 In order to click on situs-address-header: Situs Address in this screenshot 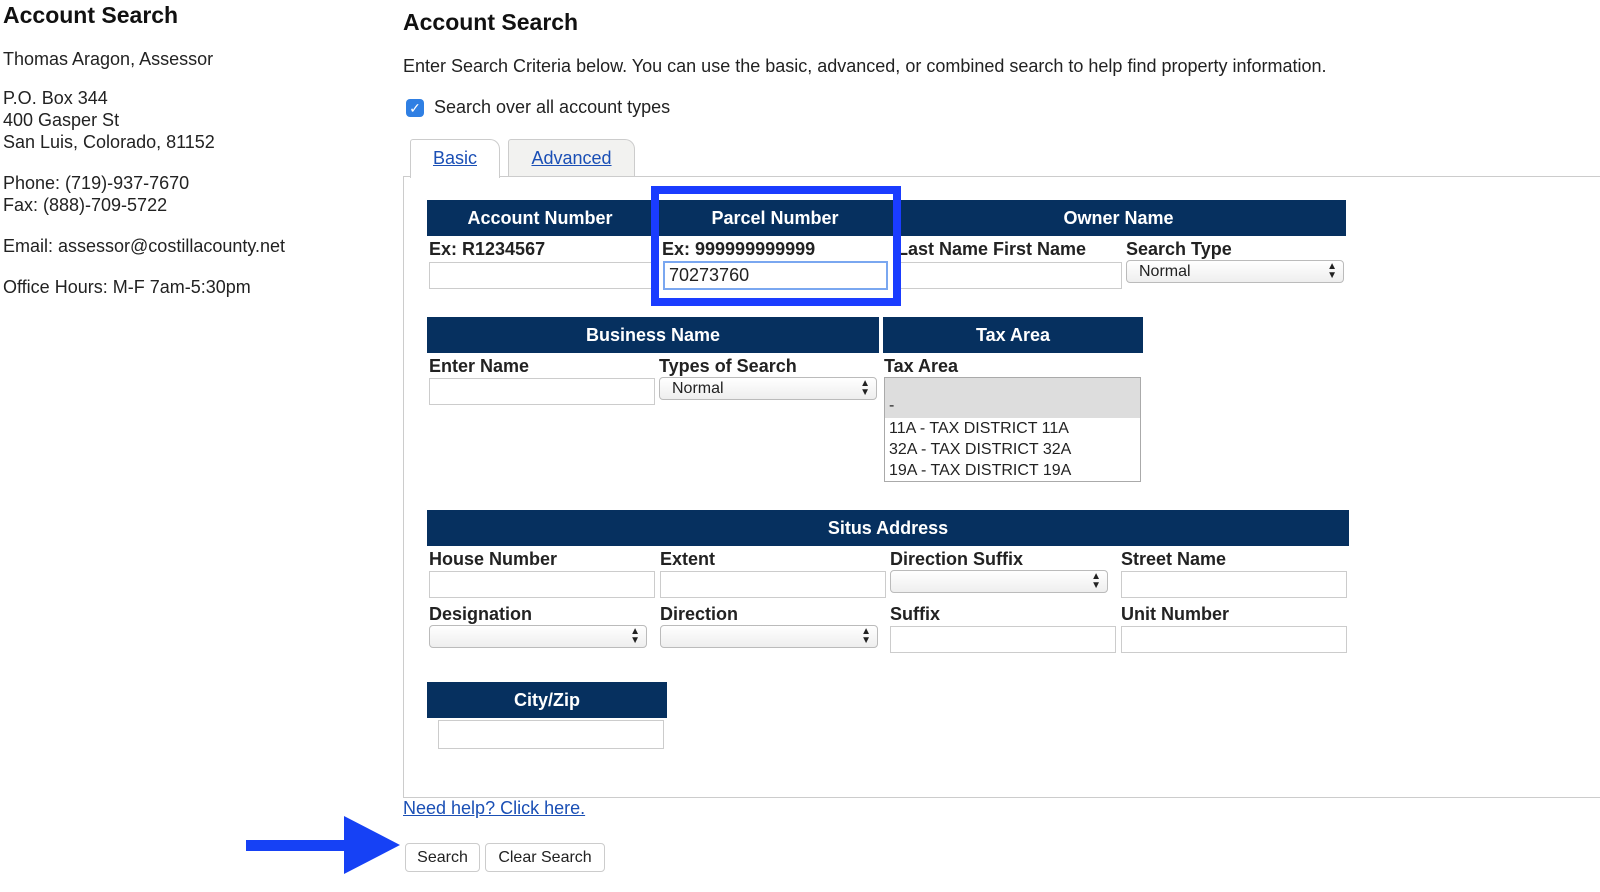, I will do `click(888, 528)`.